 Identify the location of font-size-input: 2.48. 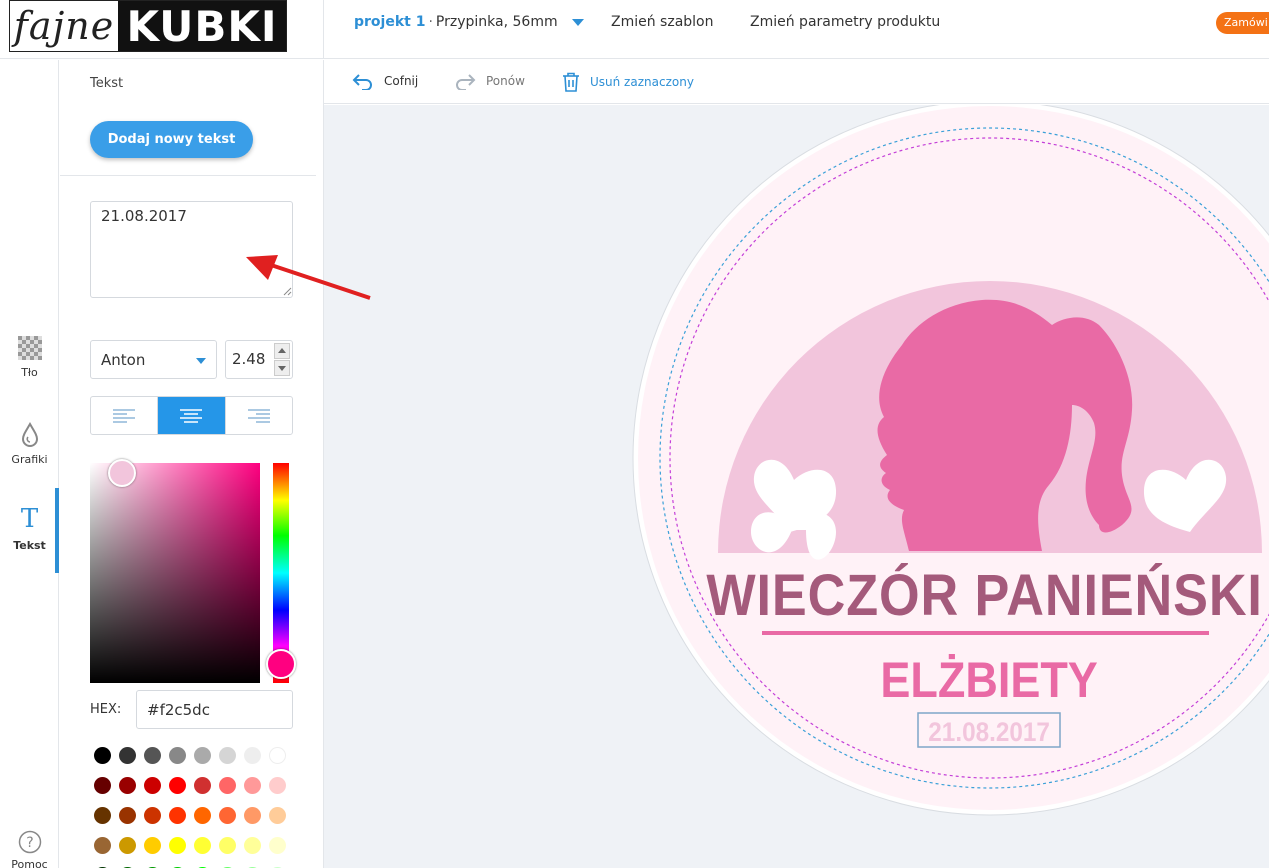
(259, 359).